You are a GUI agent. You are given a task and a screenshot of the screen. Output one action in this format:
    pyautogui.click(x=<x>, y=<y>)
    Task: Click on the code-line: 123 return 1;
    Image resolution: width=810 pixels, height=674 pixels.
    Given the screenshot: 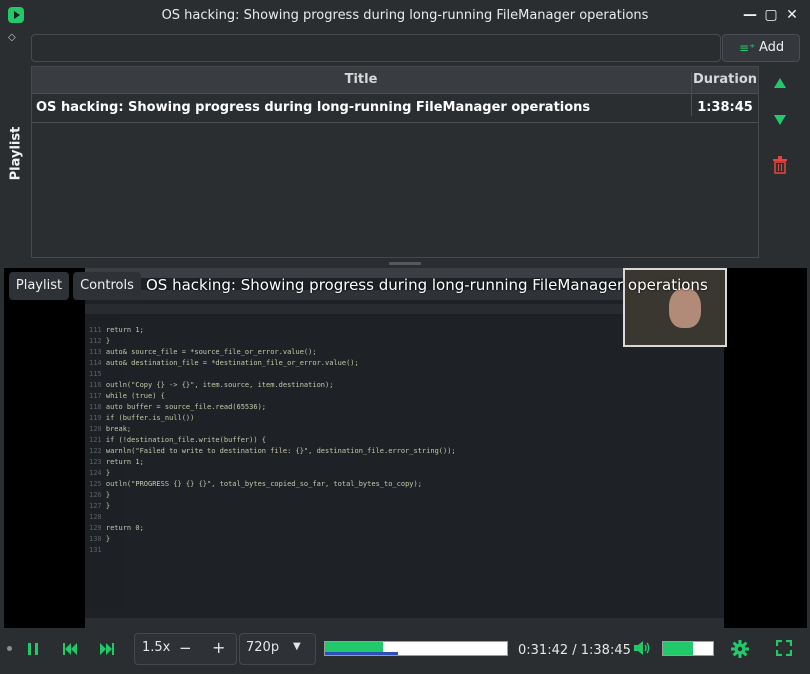 What is the action you would take?
    pyautogui.click(x=116, y=463)
    